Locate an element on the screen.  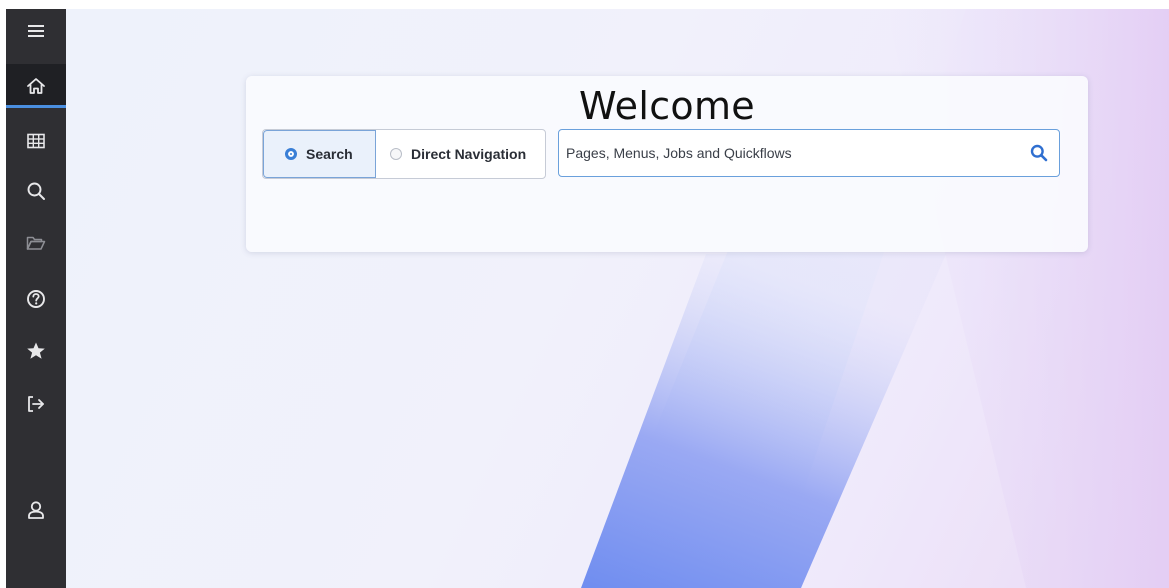
sidebar-item-files is located at coordinates (36, 243).